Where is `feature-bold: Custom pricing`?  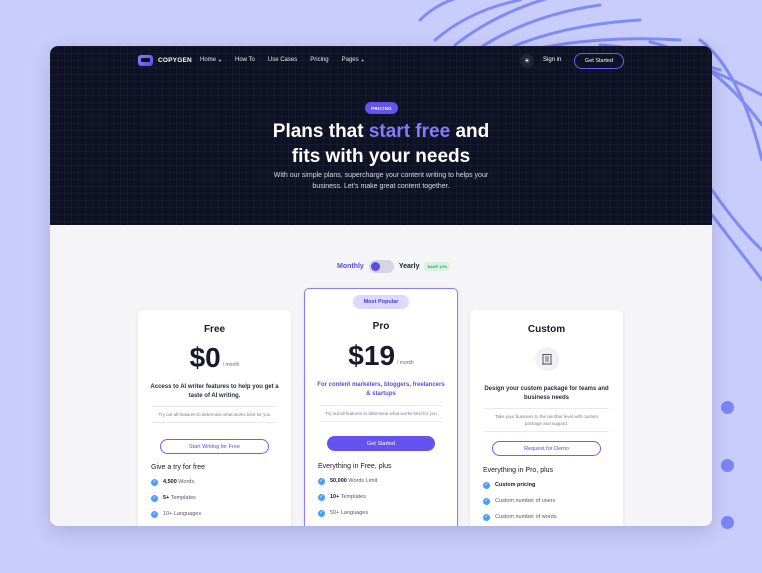 feature-bold: Custom pricing is located at coordinates (515, 485).